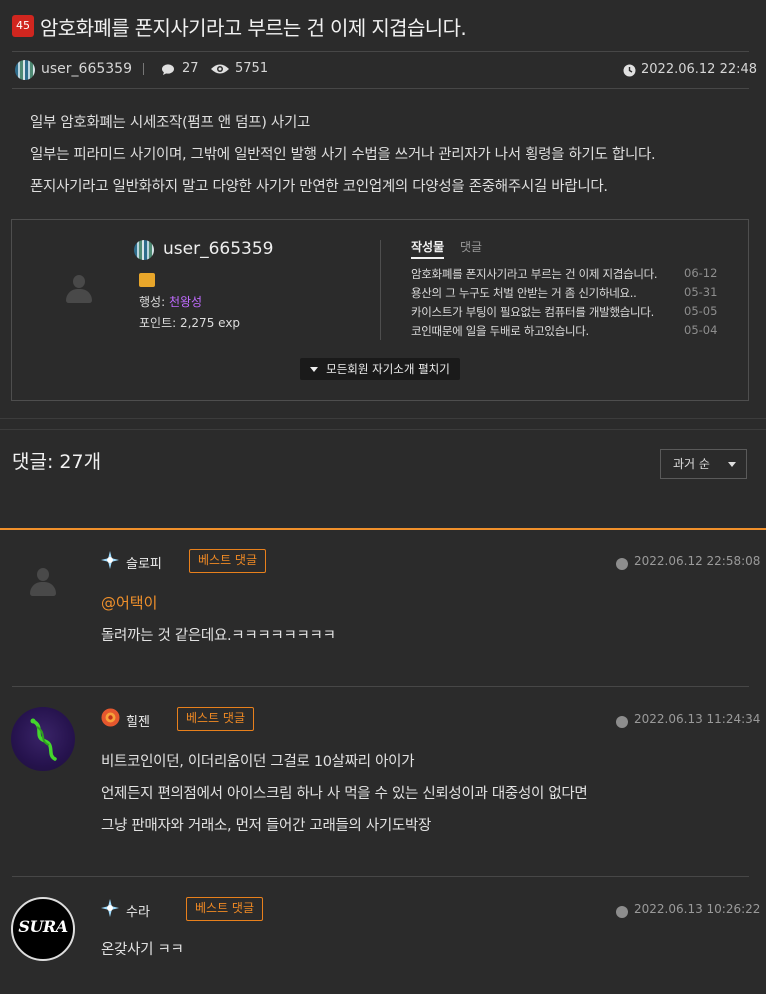 This screenshot has width=766, height=994. What do you see at coordinates (701, 330) in the screenshot?
I see `recent-post-date: 05-04` at bounding box center [701, 330].